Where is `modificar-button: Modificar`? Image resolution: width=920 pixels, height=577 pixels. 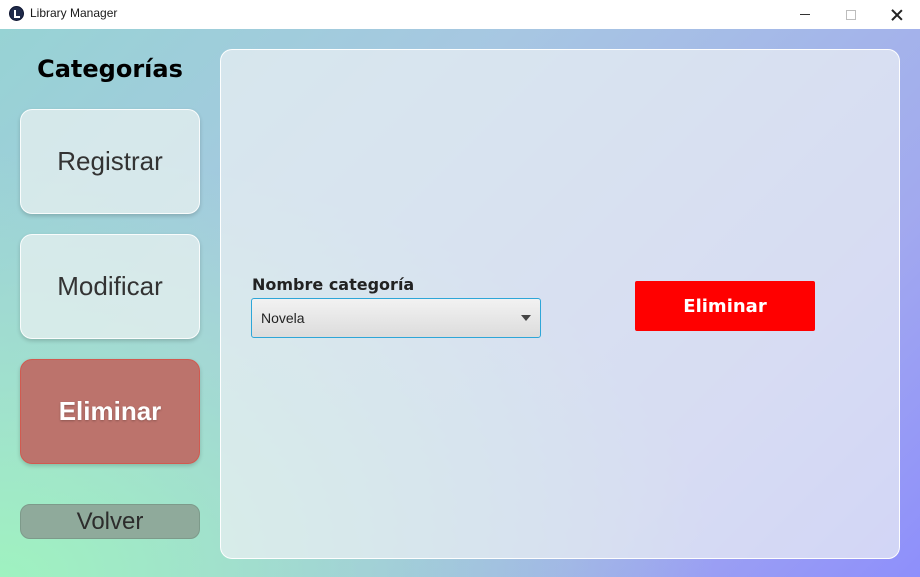 modificar-button: Modificar is located at coordinates (110, 286).